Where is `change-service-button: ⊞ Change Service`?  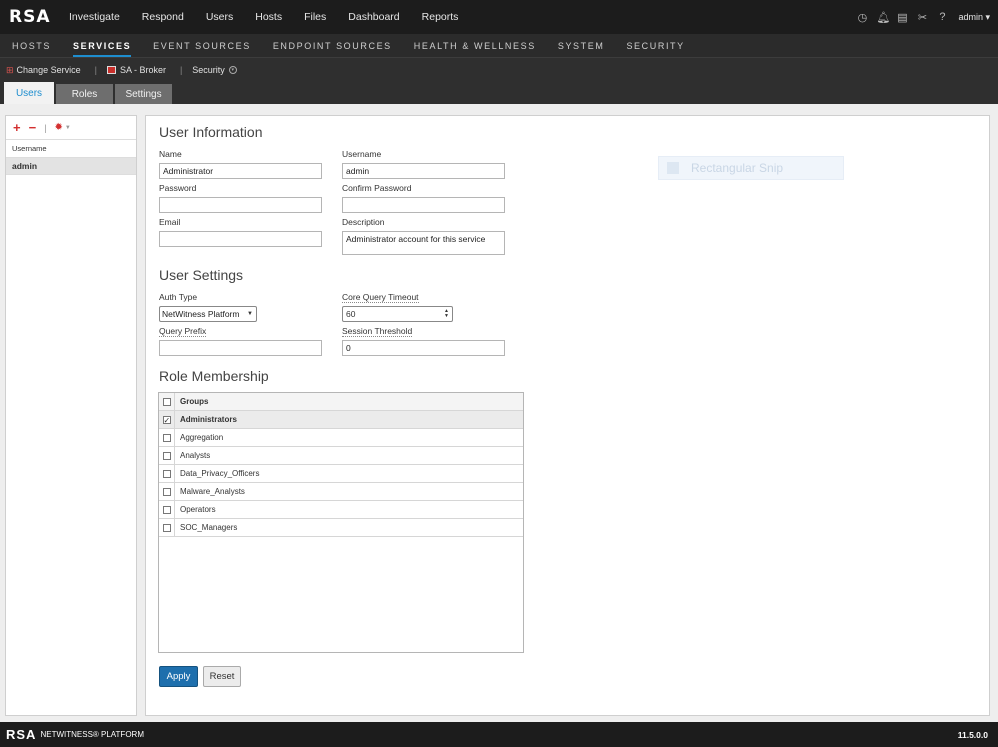
change-service-button: ⊞ Change Service is located at coordinates (43, 70).